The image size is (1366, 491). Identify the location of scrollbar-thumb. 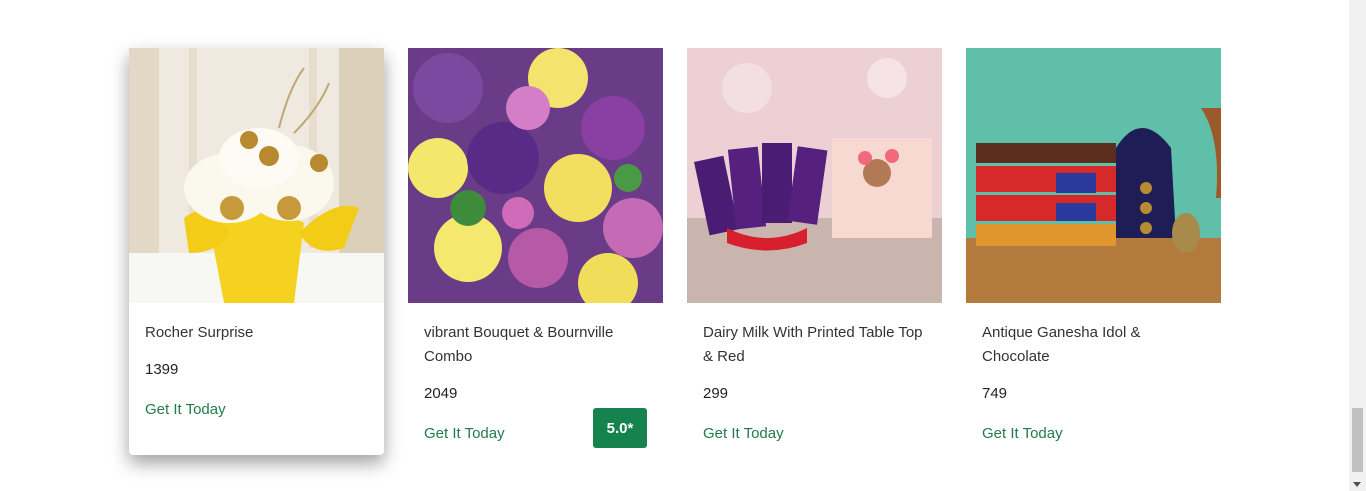
(1357, 440).